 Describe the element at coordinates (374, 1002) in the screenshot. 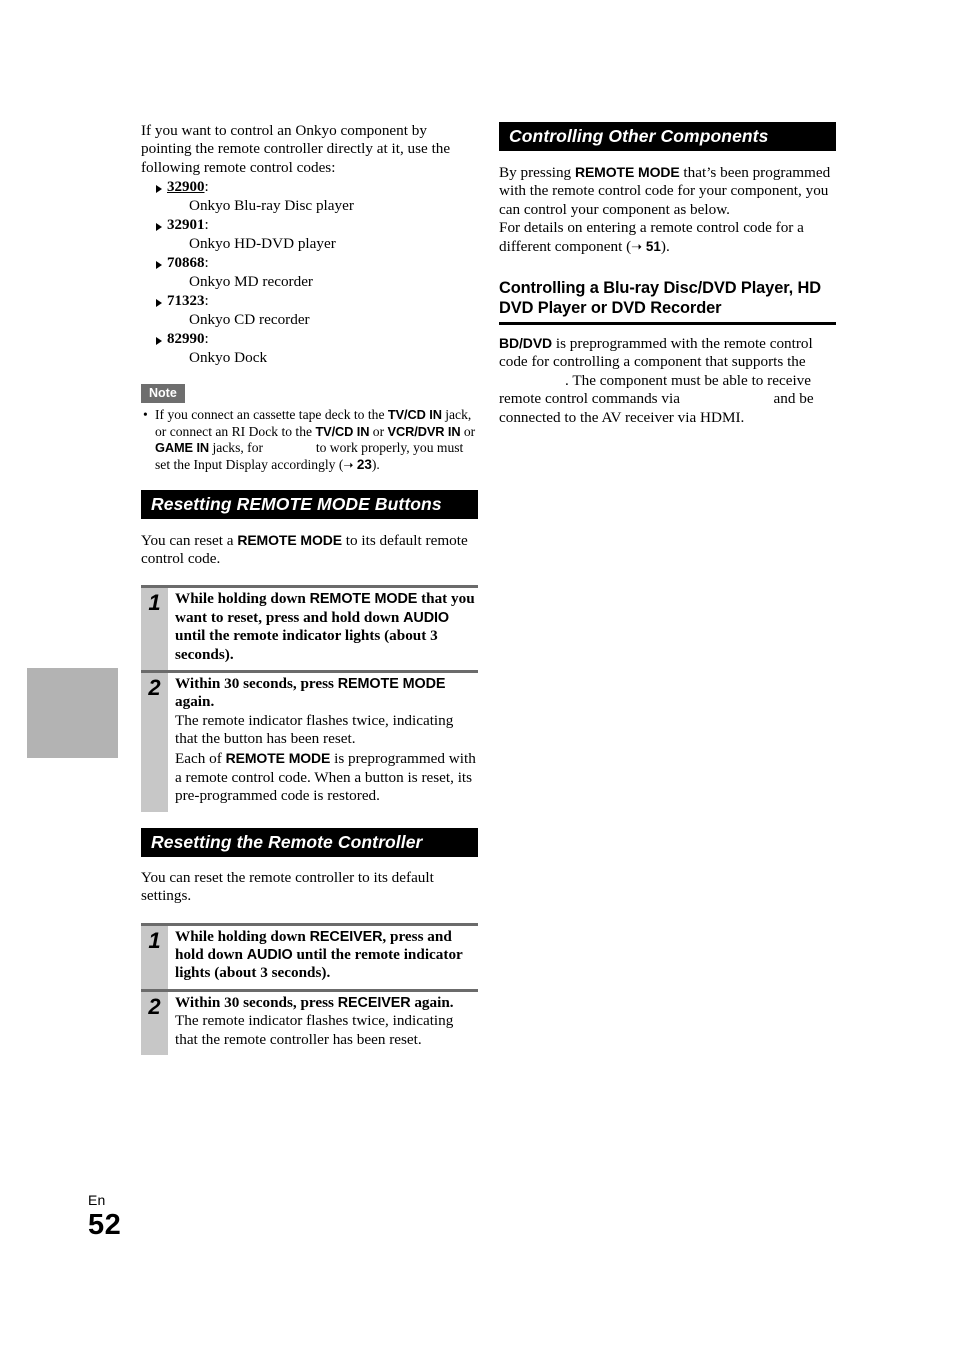

I see `button-name-receiver: RECEIVER` at that location.